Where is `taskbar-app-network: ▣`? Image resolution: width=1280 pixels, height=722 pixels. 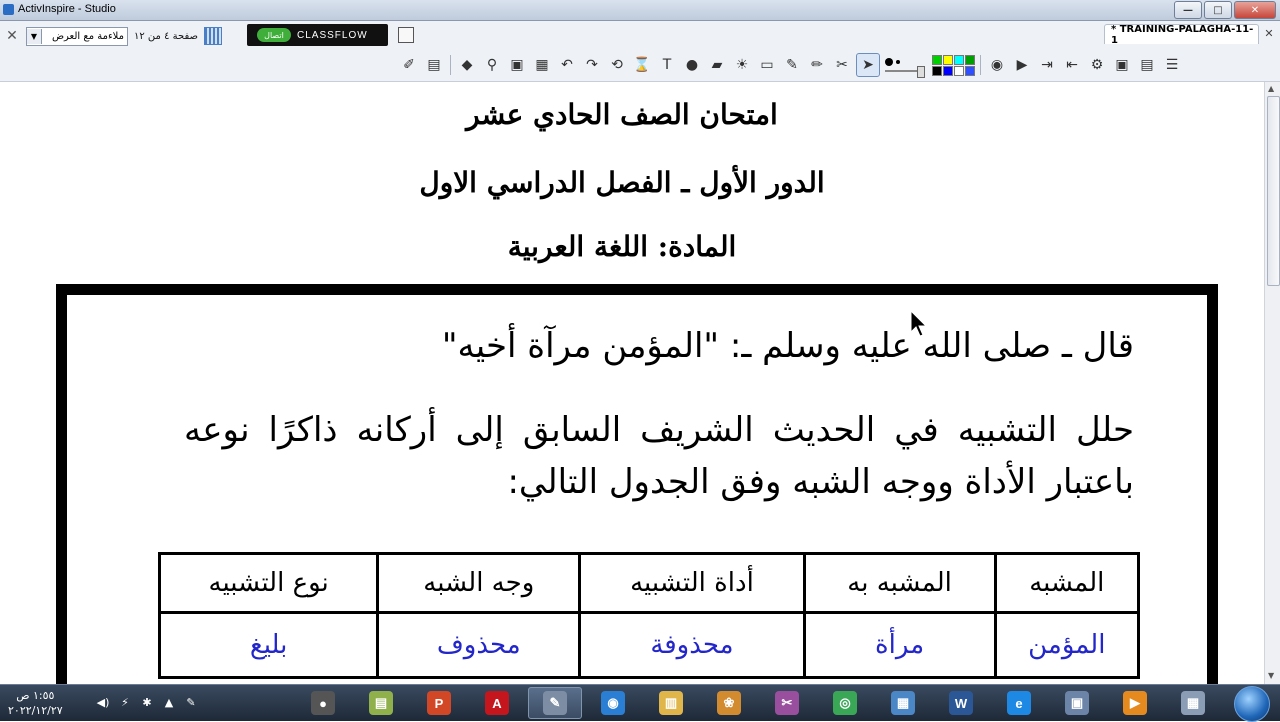 taskbar-app-network: ▣ is located at coordinates (1077, 703).